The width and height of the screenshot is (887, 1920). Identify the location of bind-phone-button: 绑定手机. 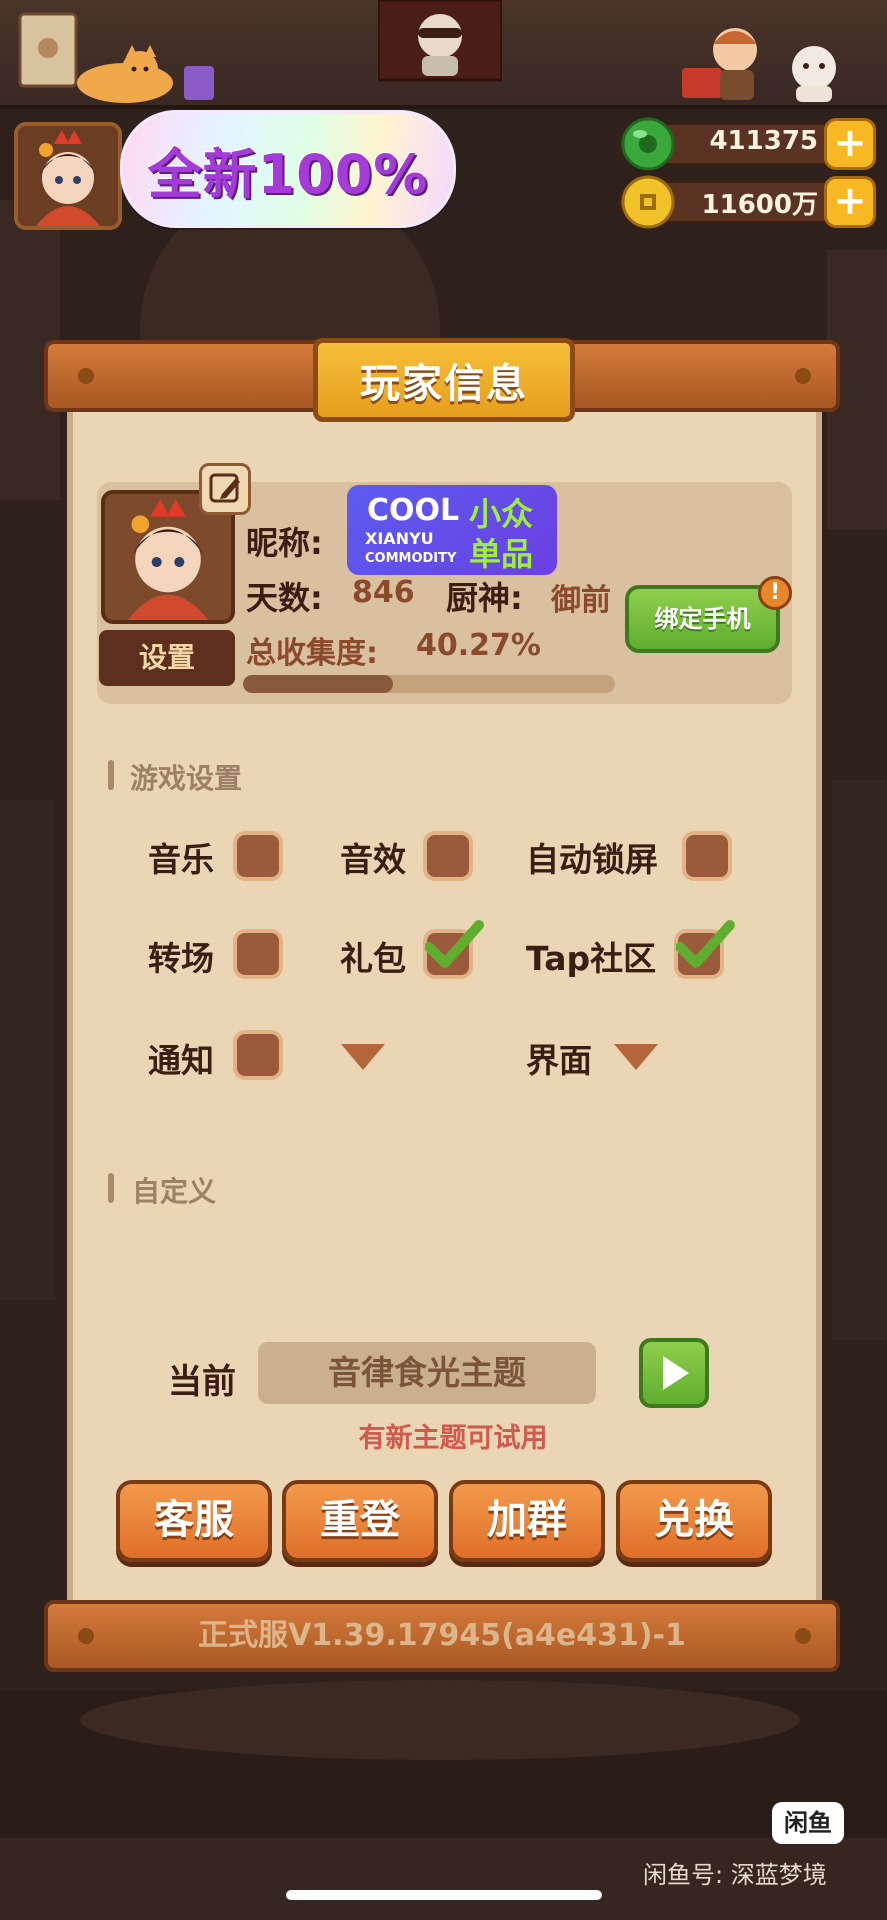
(702, 619).